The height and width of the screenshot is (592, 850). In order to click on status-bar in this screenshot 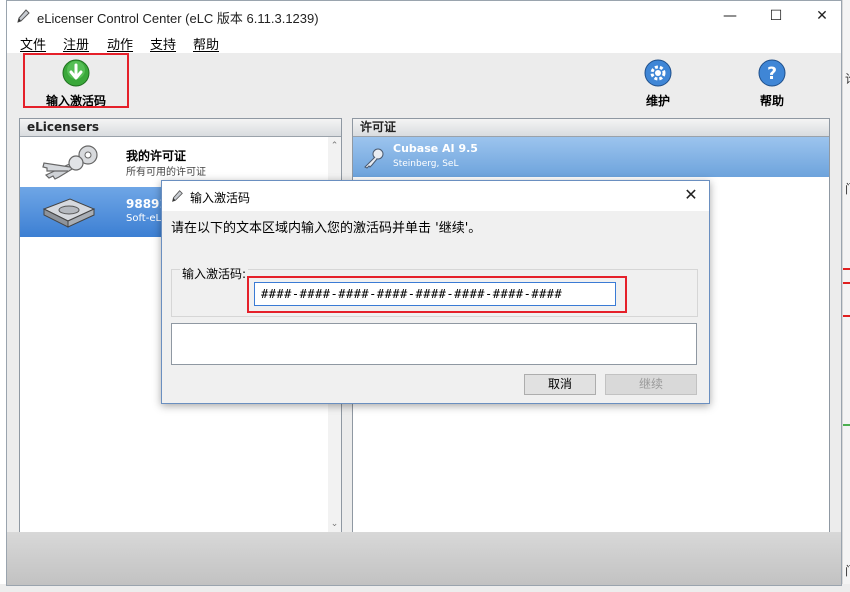, I will do `click(424, 558)`.